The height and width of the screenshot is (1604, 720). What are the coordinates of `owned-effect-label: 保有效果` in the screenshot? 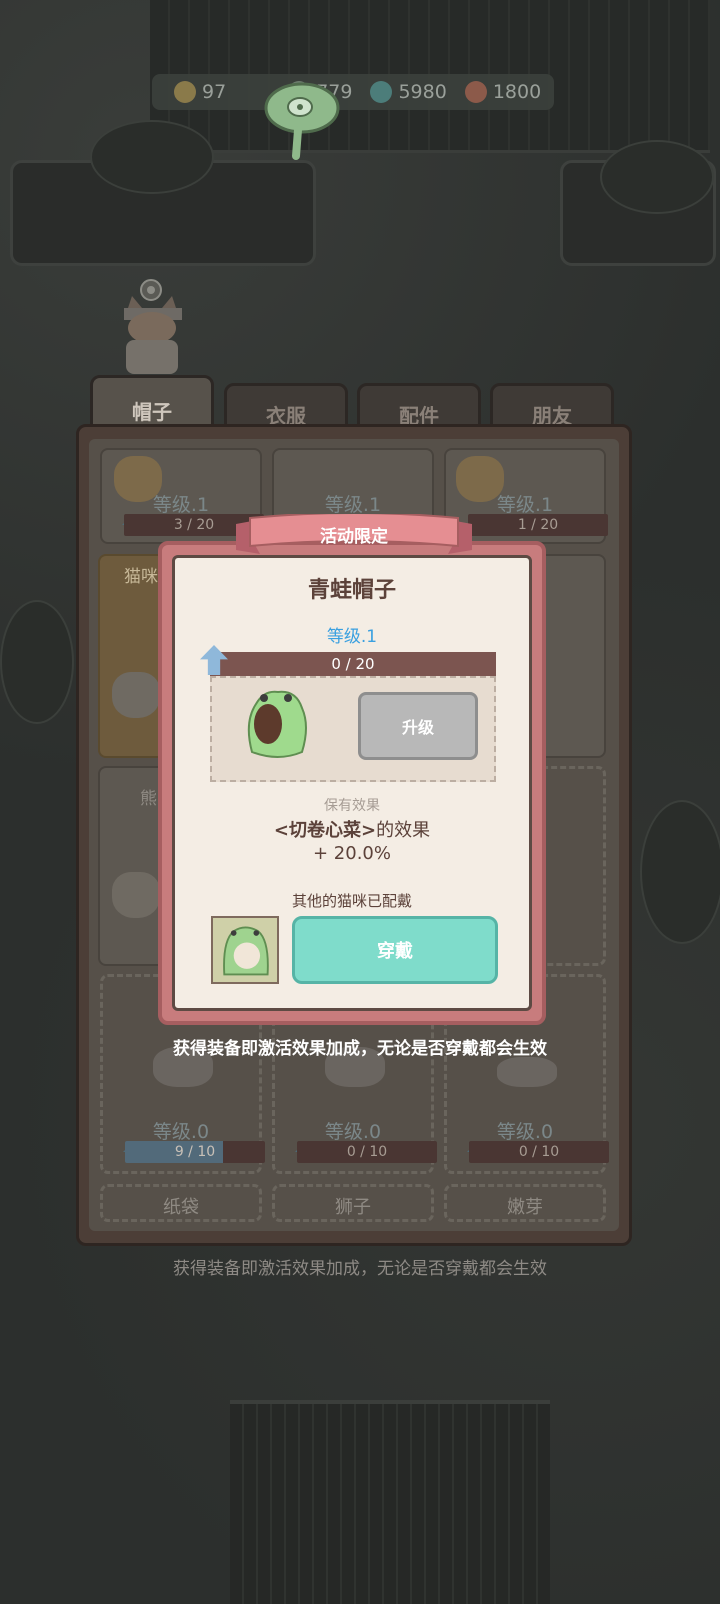 It's located at (352, 806).